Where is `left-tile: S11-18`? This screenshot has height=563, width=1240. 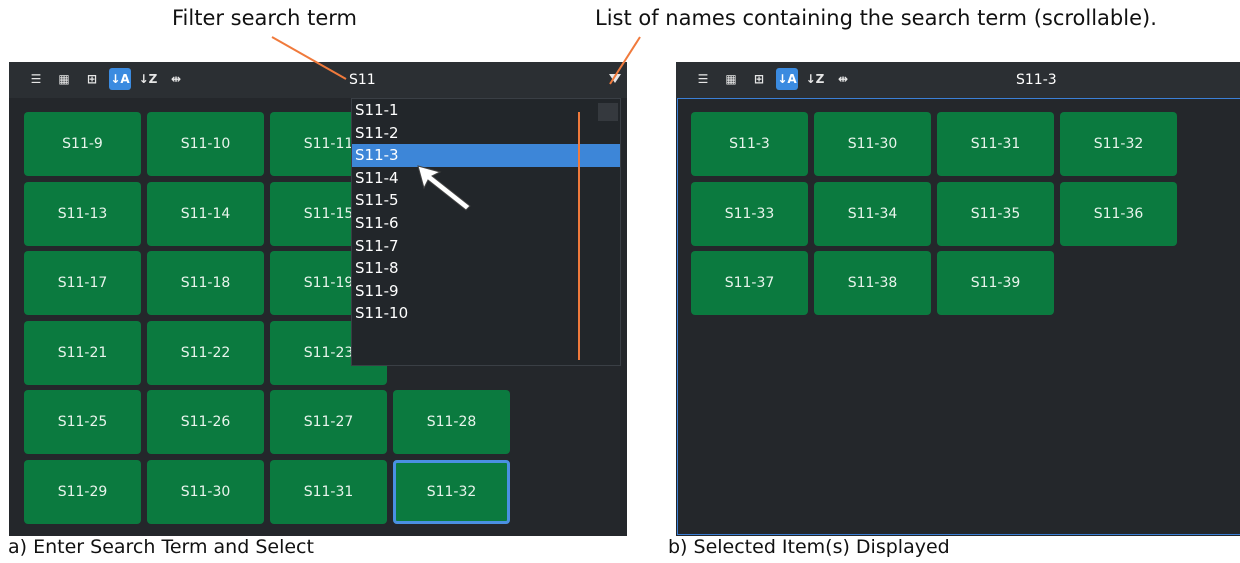
left-tile: S11-18 is located at coordinates (205, 283).